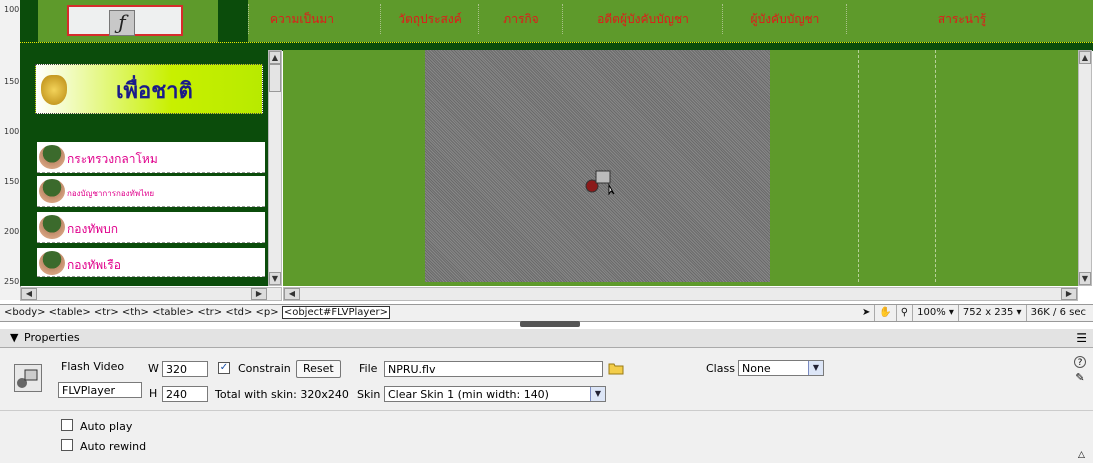 Image resolution: width=1093 pixels, height=463 pixels. I want to click on autorewind-checkbox, so click(67, 445).